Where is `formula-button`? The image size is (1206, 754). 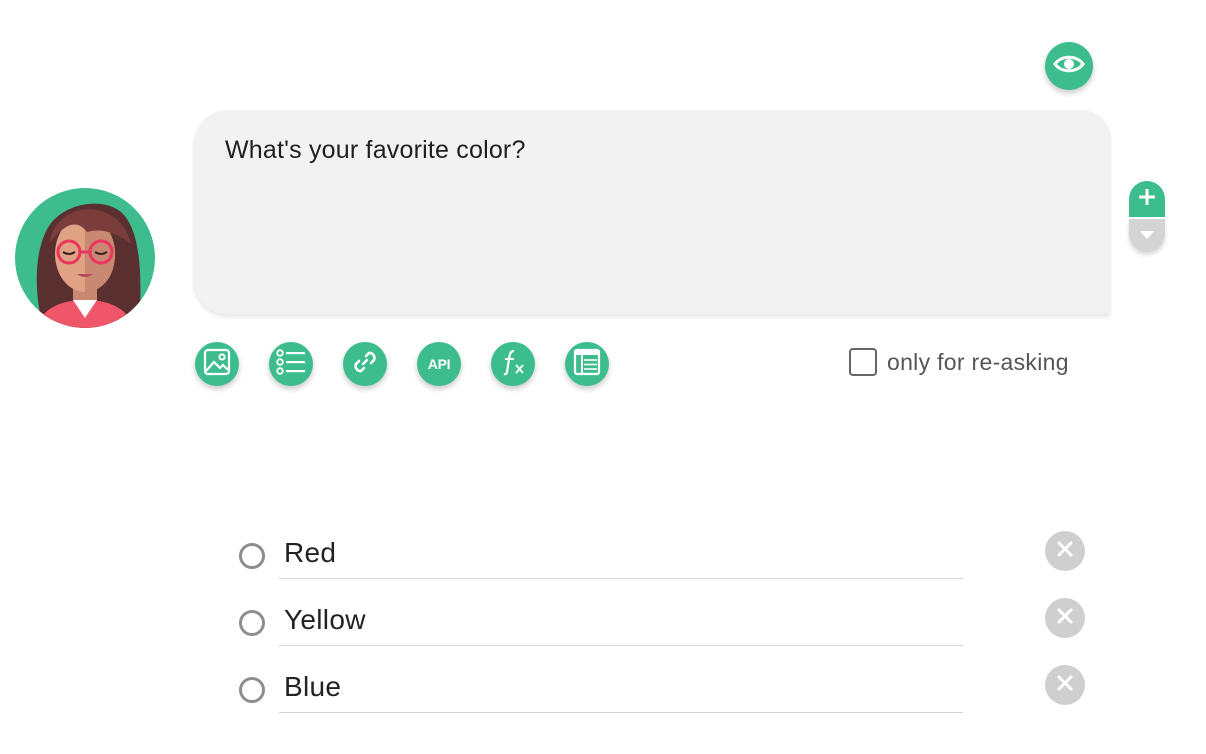
formula-button is located at coordinates (513, 364).